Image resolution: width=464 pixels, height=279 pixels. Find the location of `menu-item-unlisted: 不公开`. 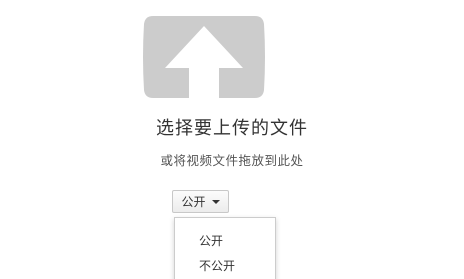

menu-item-unlisted: 不公开 is located at coordinates (217, 265).